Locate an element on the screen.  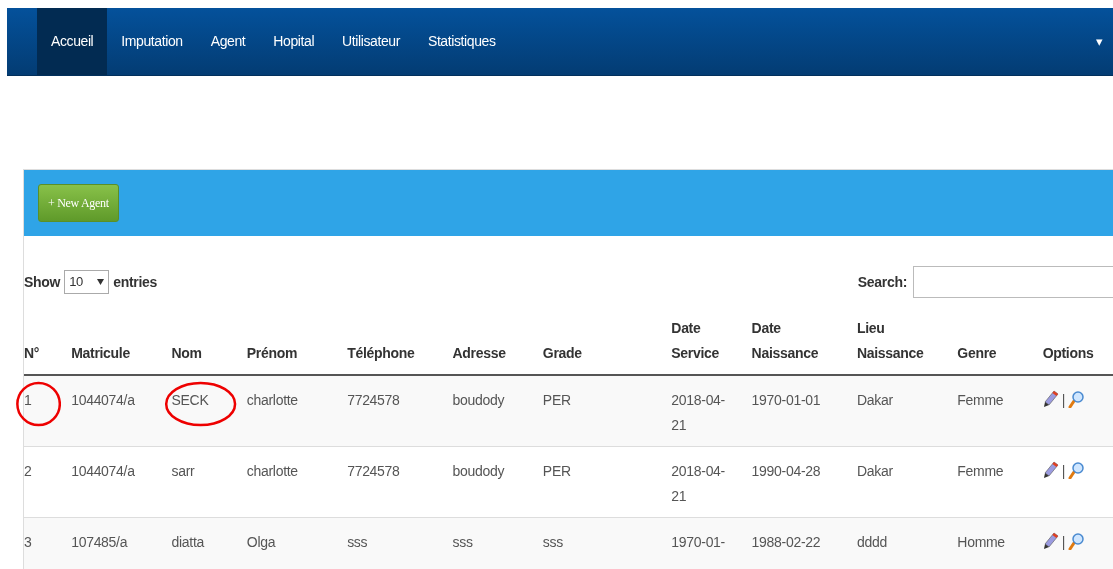
nav-link: Hopital is located at coordinates (294, 41).